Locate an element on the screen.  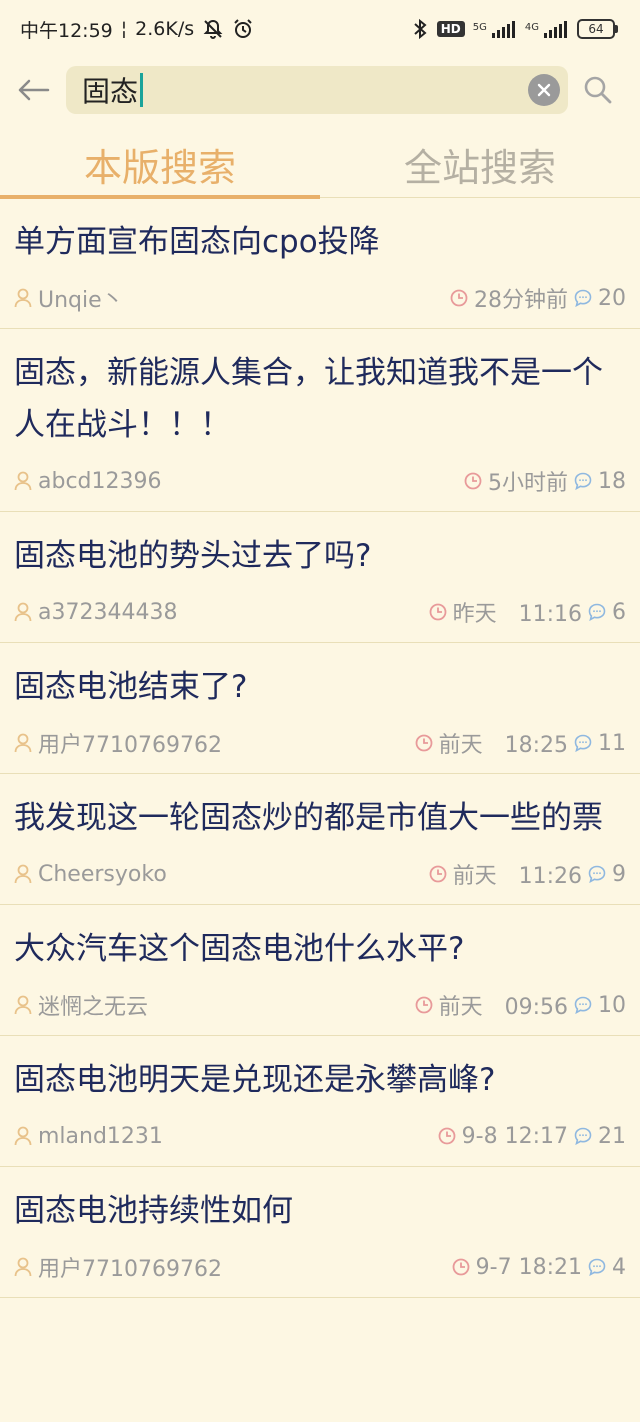
status-bar: 中午12:59 ¦ 2.6K/s HD 5G 4G 64 is located at coordinates (320, 29).